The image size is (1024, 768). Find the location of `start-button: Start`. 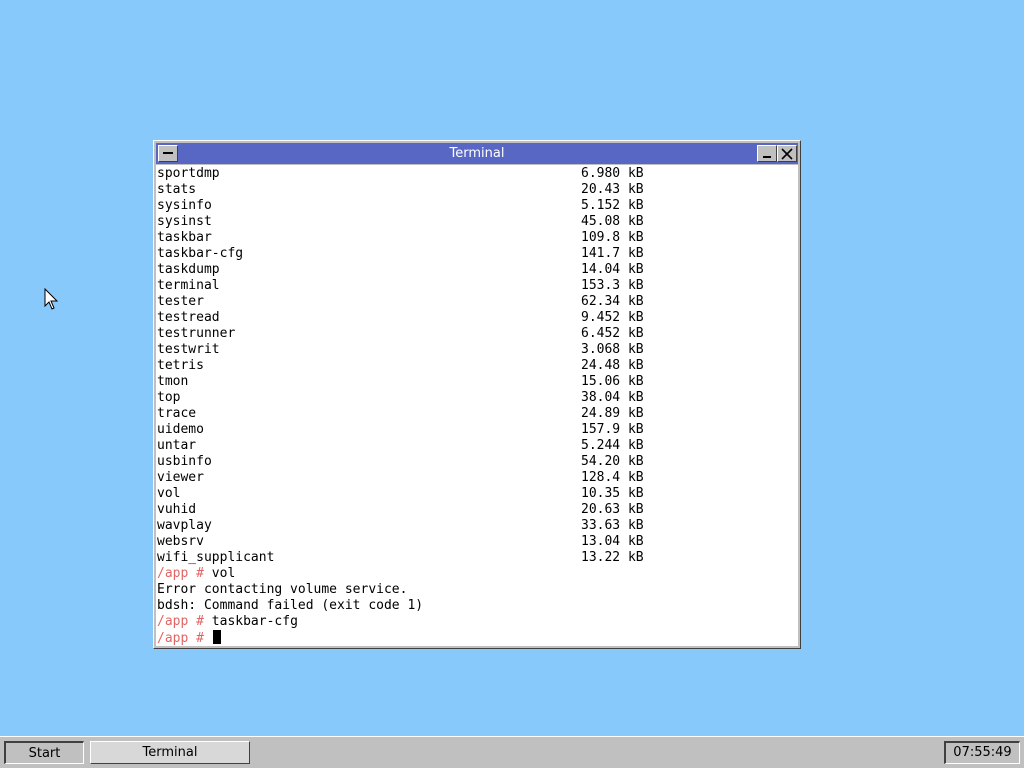

start-button: Start is located at coordinates (44, 752).